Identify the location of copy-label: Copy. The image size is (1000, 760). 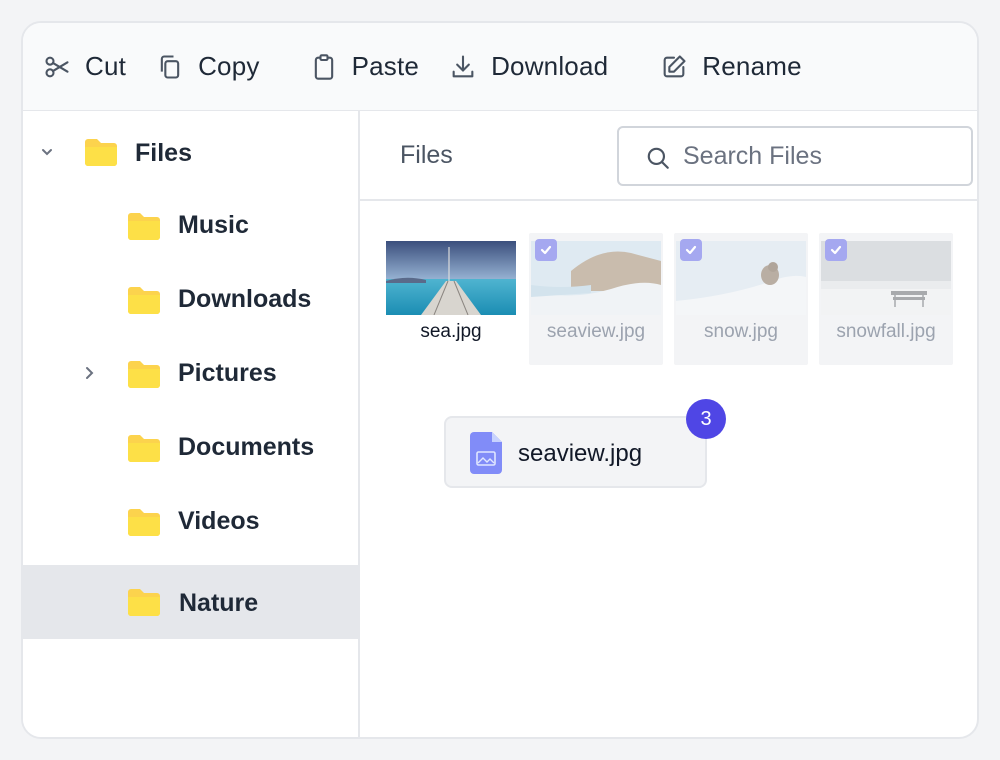
(229, 66).